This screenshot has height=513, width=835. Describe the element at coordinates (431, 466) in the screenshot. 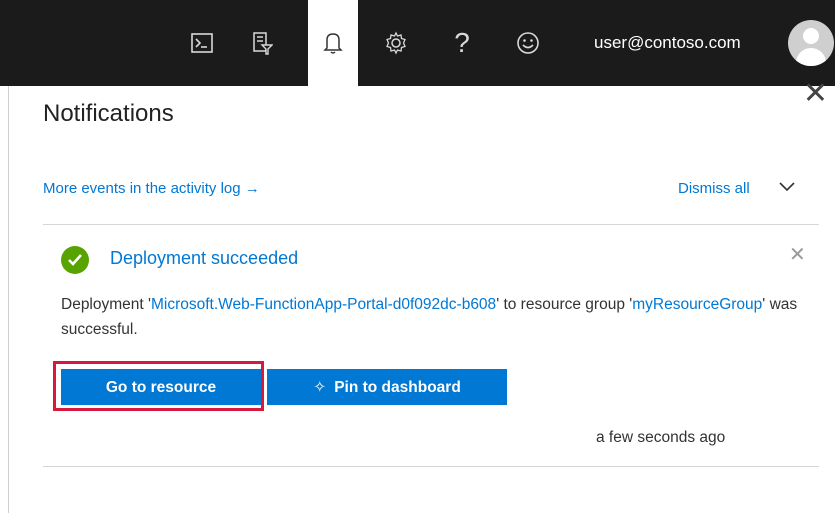

I see `divider-bottom` at that location.